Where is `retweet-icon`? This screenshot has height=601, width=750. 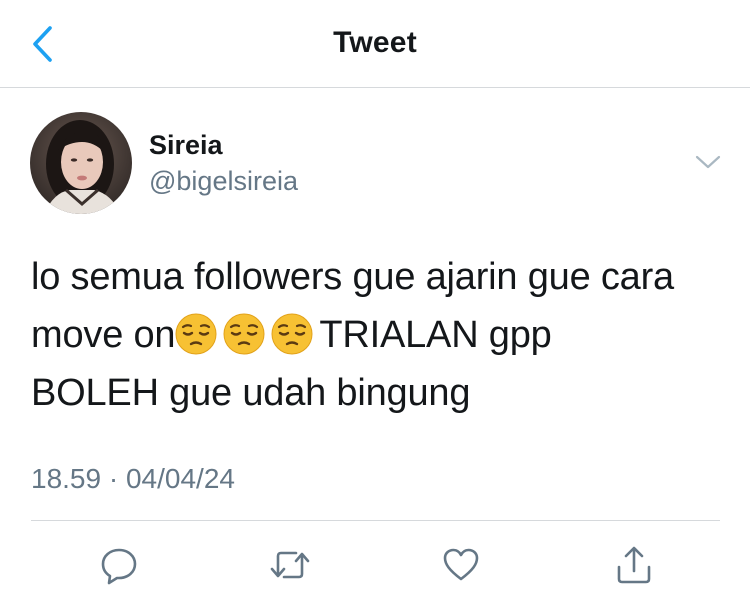
retweet-icon is located at coordinates (290, 565).